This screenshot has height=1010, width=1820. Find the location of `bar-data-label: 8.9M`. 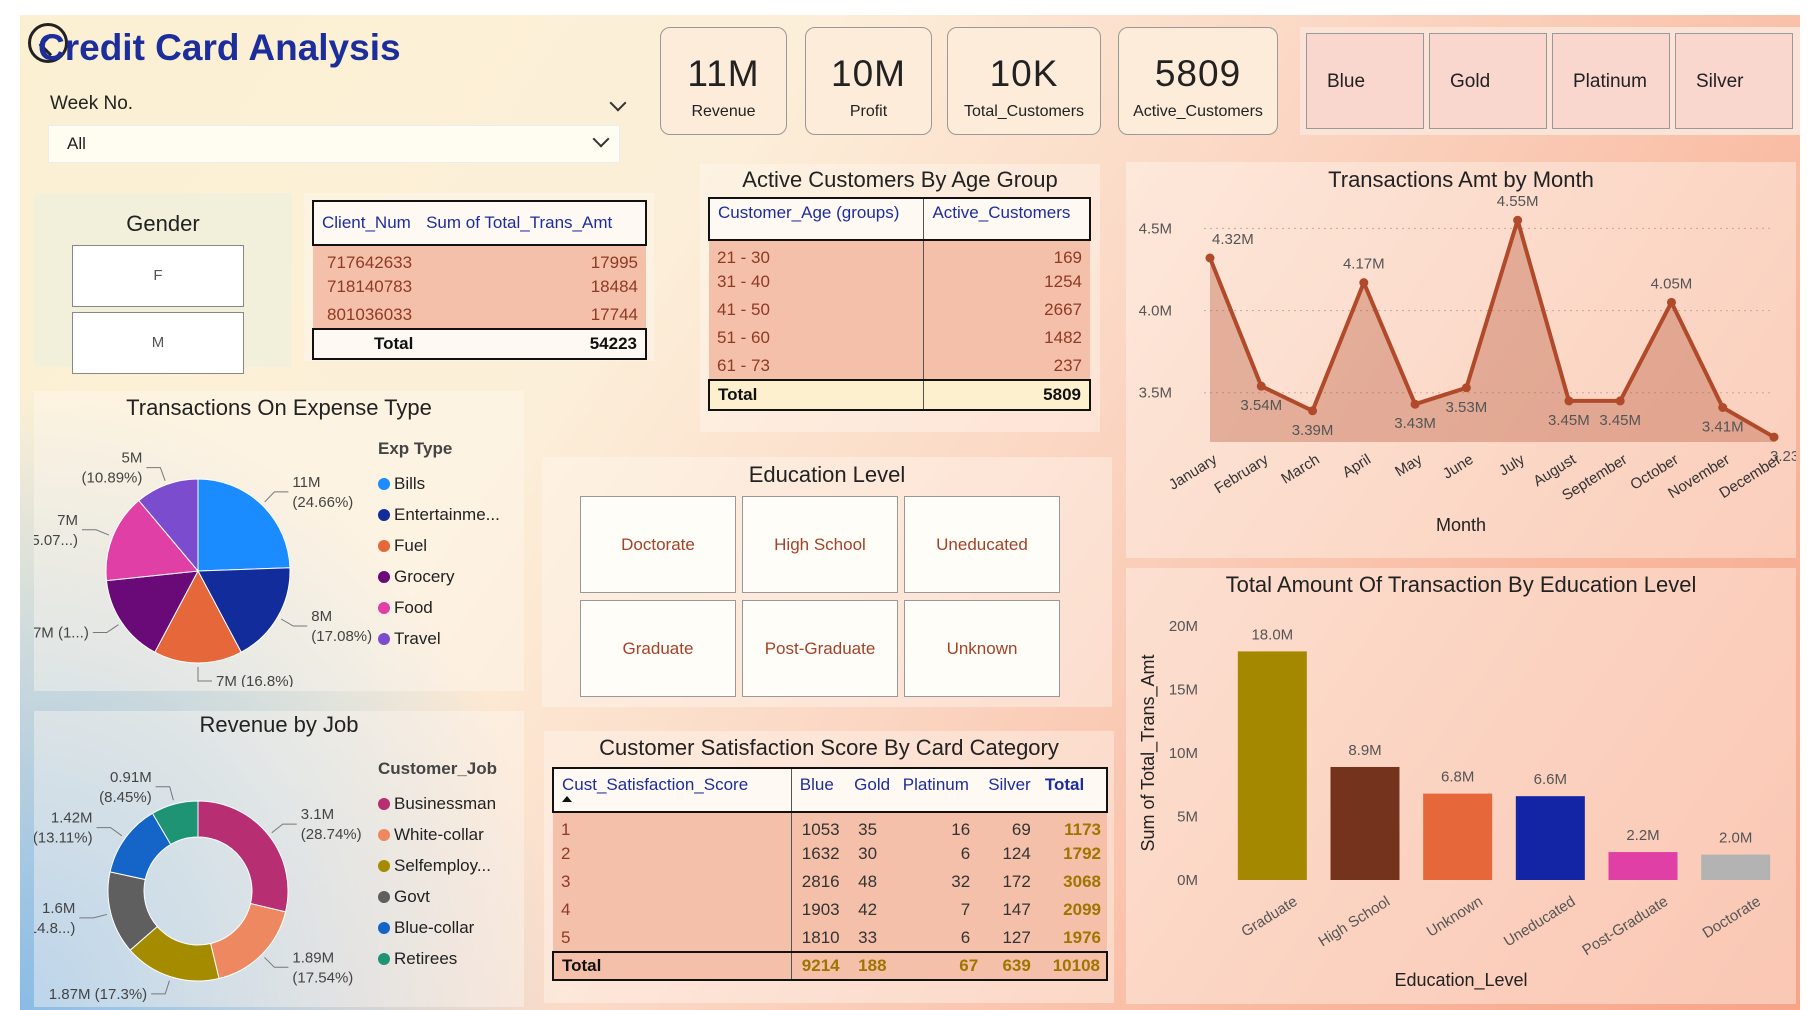

bar-data-label: 8.9M is located at coordinates (1364, 750).